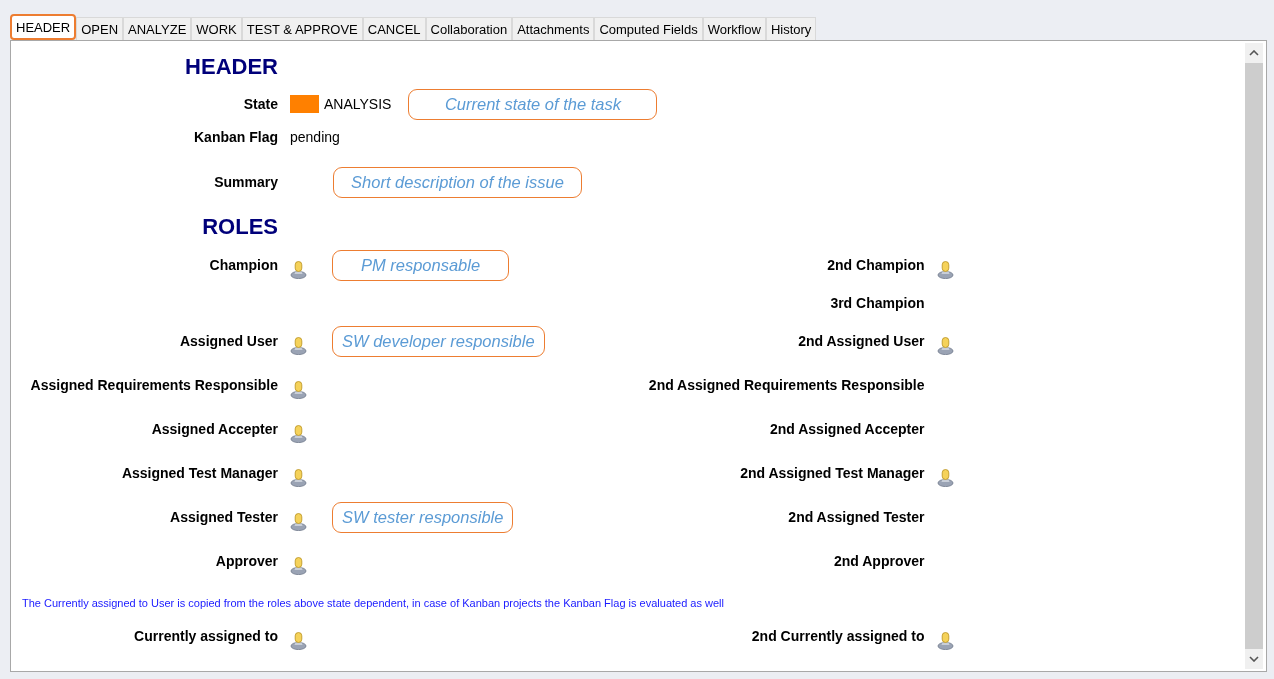 The image size is (1274, 679). Describe the element at coordinates (240, 227) in the screenshot. I see `section-title: ROLES` at that location.